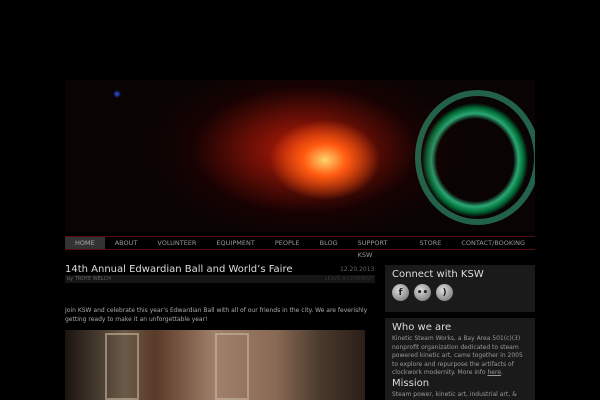 The image size is (600, 400). Describe the element at coordinates (89, 279) in the screenshot. I see `post-author: by TROYE WELCH` at that location.